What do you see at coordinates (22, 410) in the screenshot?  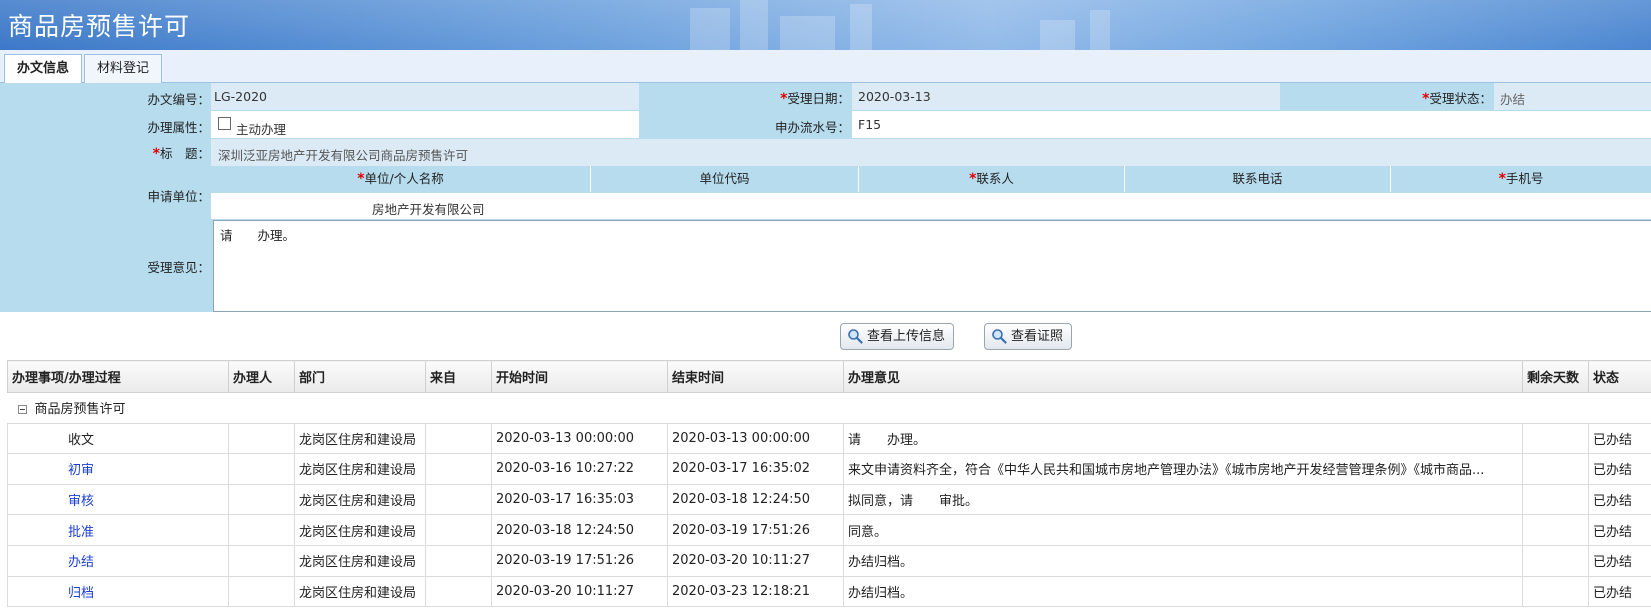 I see `collapse-icon` at bounding box center [22, 410].